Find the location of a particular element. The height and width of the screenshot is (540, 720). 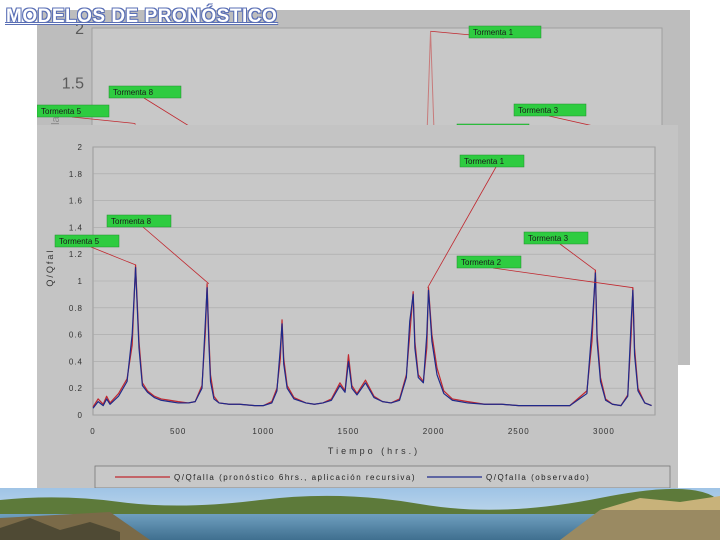

foreground-y-tick-label: 0 is located at coordinates (80, 415).